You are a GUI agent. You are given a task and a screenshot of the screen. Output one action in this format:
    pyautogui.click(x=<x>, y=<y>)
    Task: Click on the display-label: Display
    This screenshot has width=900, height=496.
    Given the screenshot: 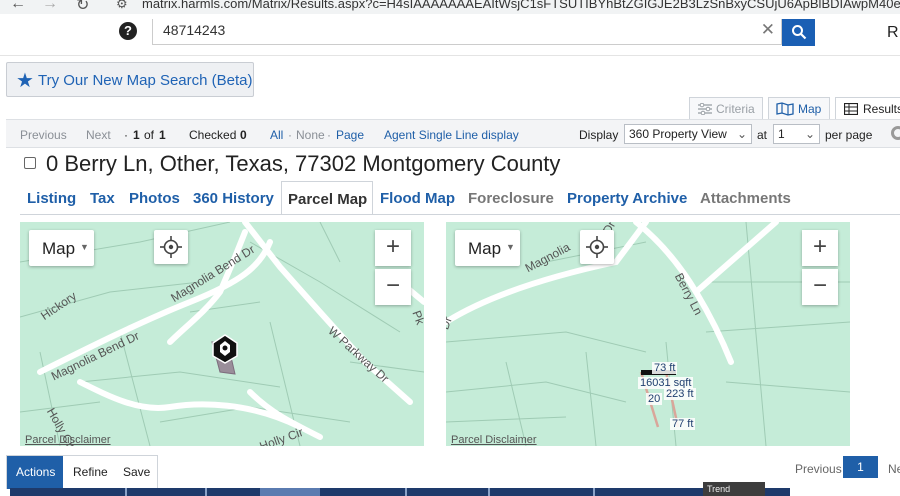 What is the action you would take?
    pyautogui.click(x=599, y=135)
    